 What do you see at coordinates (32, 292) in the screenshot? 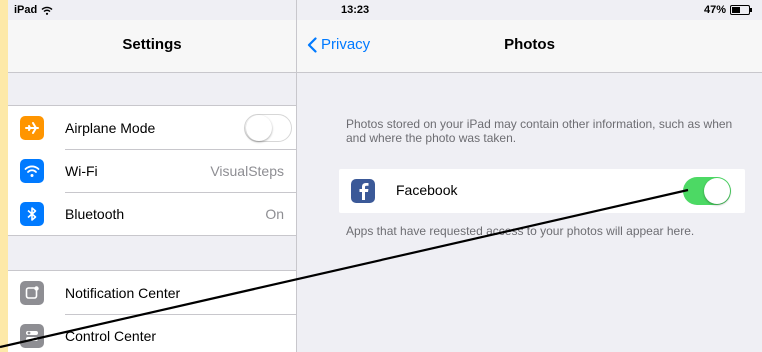
I see `notification-center-icon` at bounding box center [32, 292].